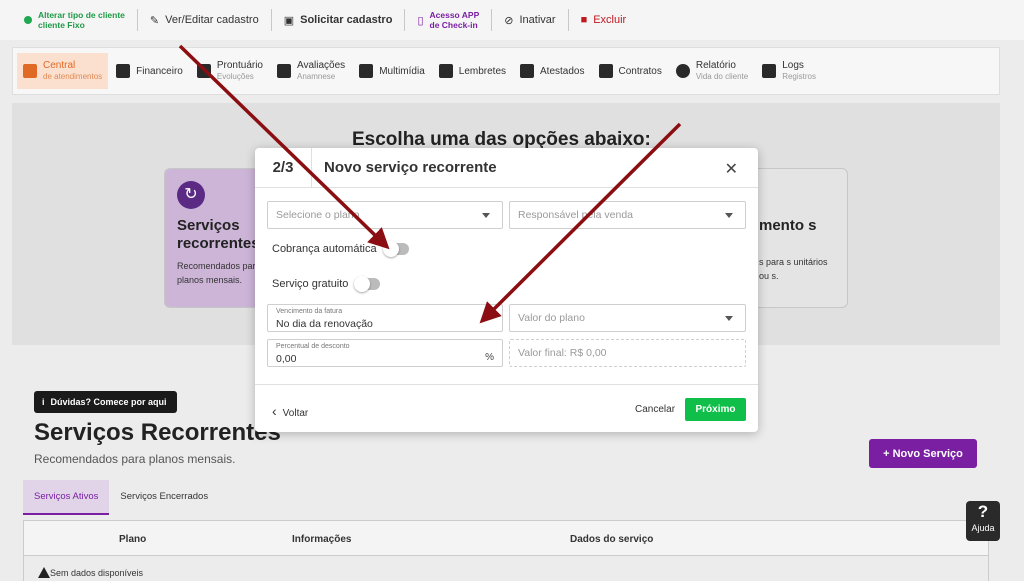  I want to click on service-tabs: Serviços Ativos Serviços Encerrados, so click(121, 497).